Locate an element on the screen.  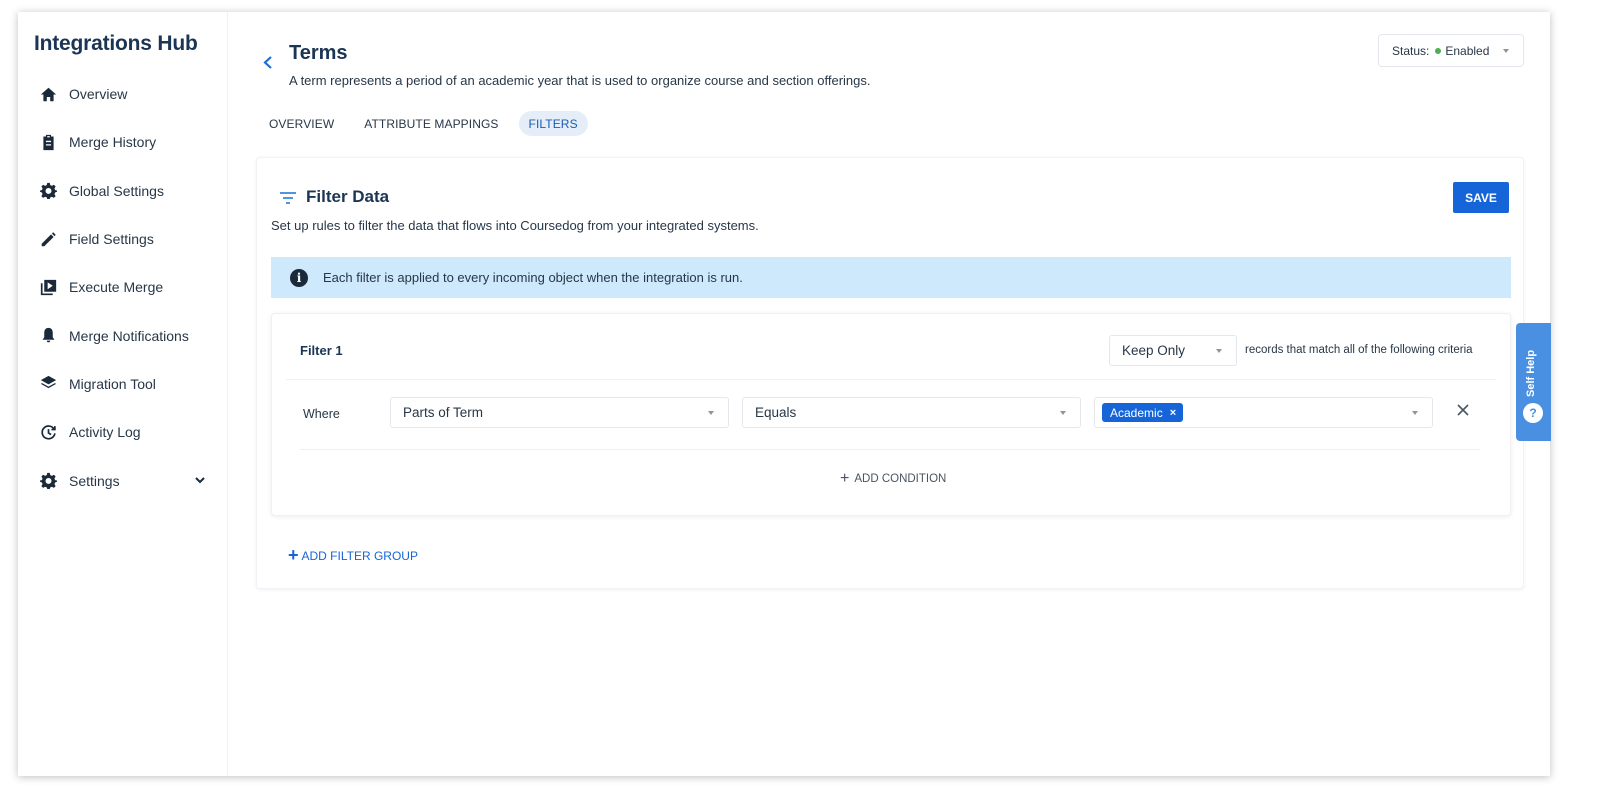
add-condition-label: ADD CONDITION is located at coordinates (900, 479).